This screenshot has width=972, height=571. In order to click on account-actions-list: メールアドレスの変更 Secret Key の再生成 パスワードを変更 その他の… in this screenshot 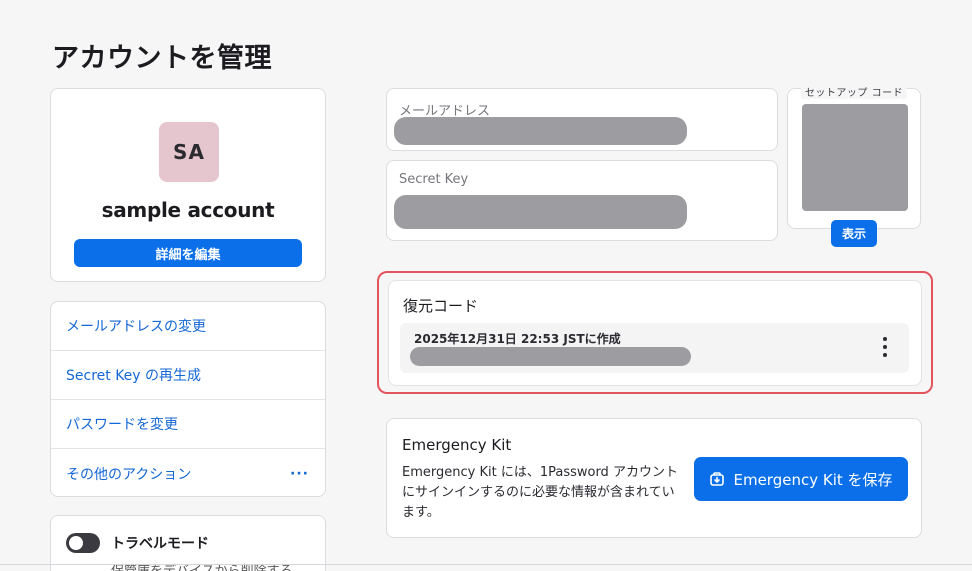, I will do `click(188, 399)`.